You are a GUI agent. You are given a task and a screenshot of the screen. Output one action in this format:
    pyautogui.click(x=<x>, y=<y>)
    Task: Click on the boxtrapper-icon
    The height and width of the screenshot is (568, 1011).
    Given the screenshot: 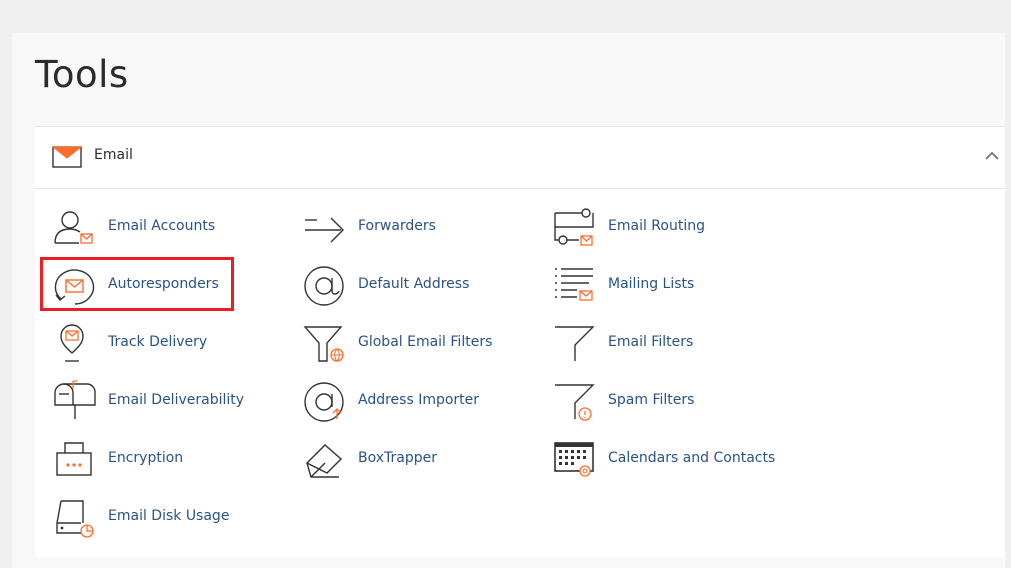 What is the action you would take?
    pyautogui.click(x=324, y=461)
    